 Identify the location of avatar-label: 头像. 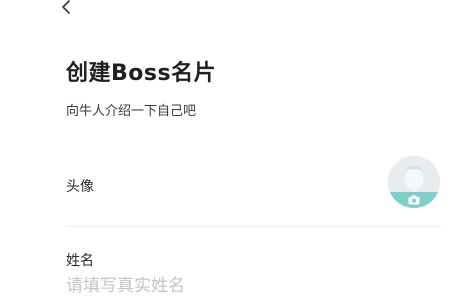
(80, 187).